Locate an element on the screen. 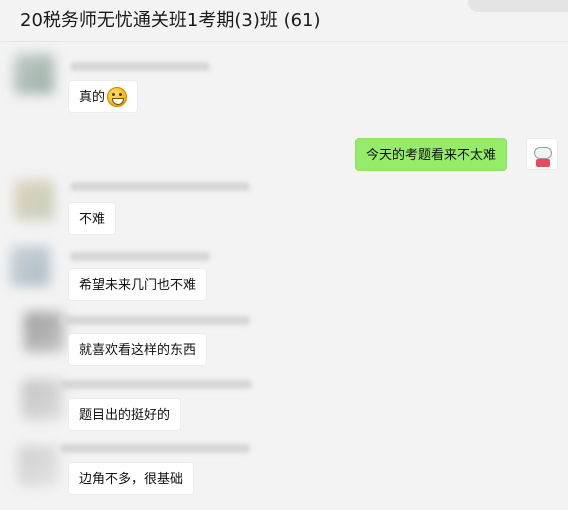 The height and width of the screenshot is (510, 568). message-bubble: 希望未来几门也不难 is located at coordinates (138, 284).